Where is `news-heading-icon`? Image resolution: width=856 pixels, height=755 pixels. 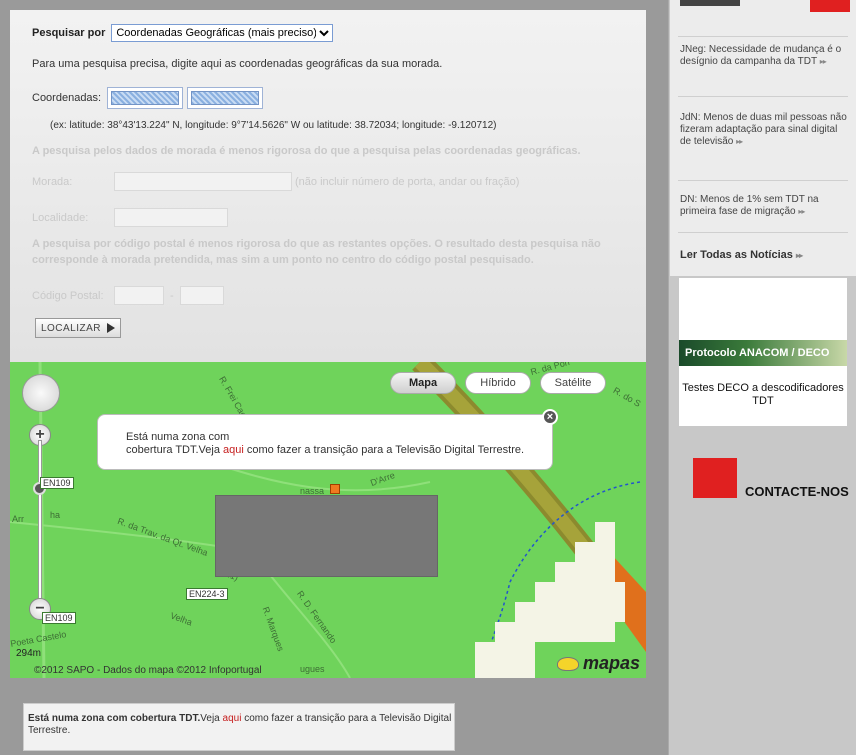
news-heading-icon is located at coordinates (830, 6).